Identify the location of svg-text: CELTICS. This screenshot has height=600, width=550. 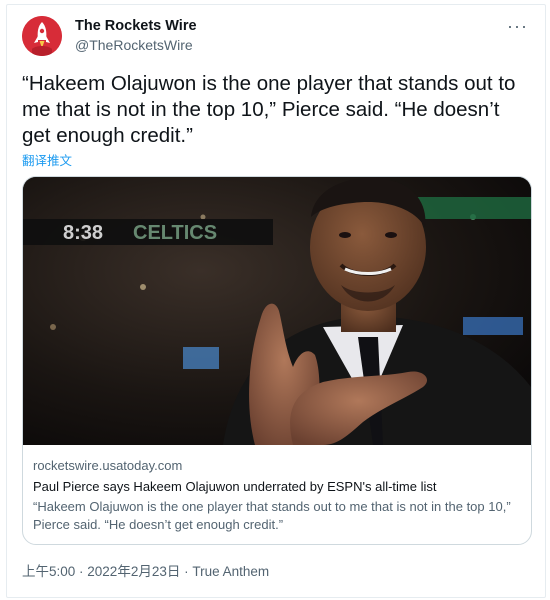
(175, 233).